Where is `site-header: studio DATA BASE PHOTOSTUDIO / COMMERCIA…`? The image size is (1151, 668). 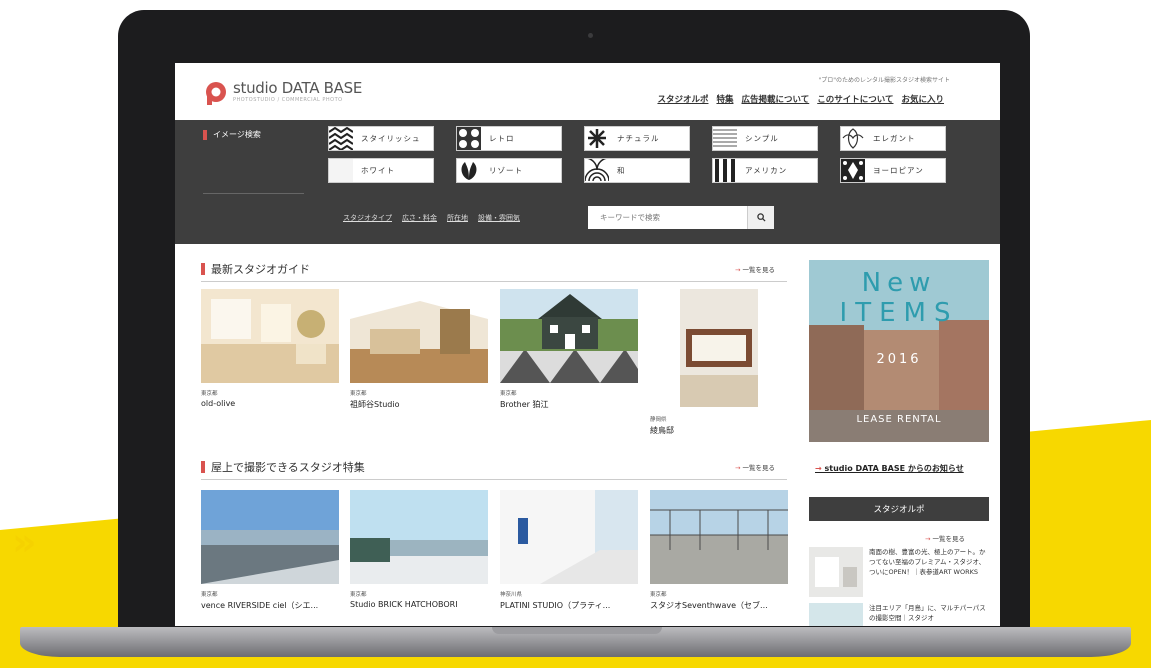 site-header: studio DATA BASE PHOTOSTUDIO / COMMERCIA… is located at coordinates (587, 91).